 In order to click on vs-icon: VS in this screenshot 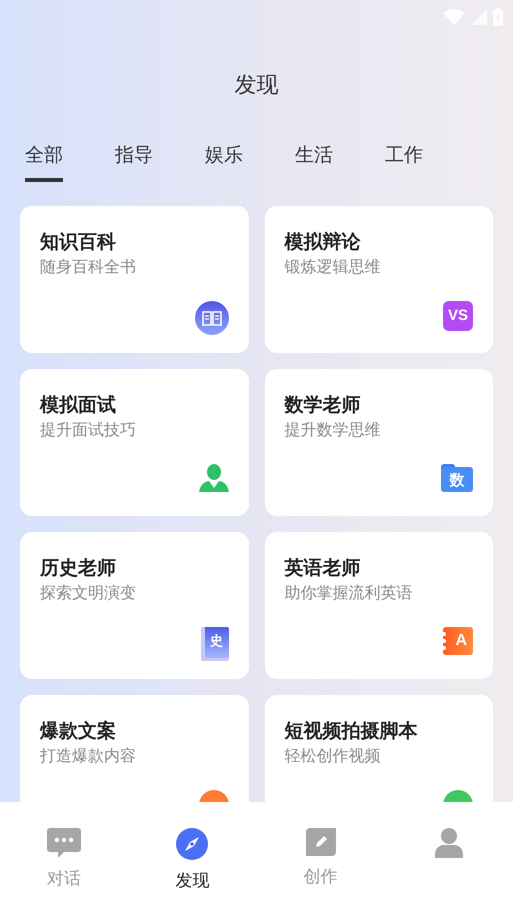, I will do `click(458, 316)`.